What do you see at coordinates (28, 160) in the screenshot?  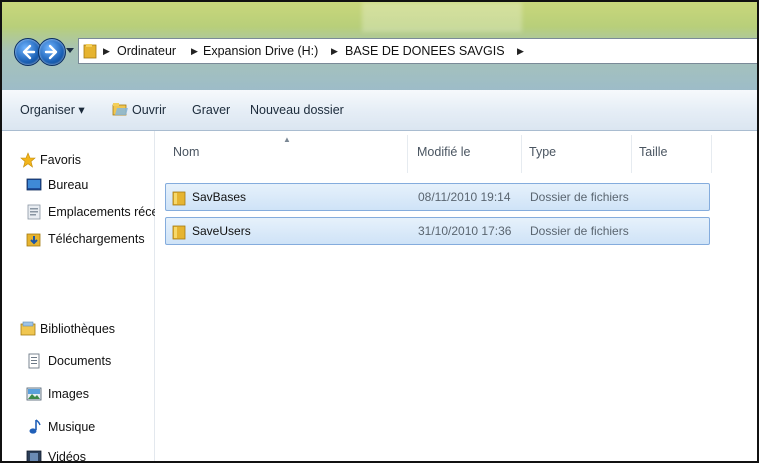 I see `star-icon` at bounding box center [28, 160].